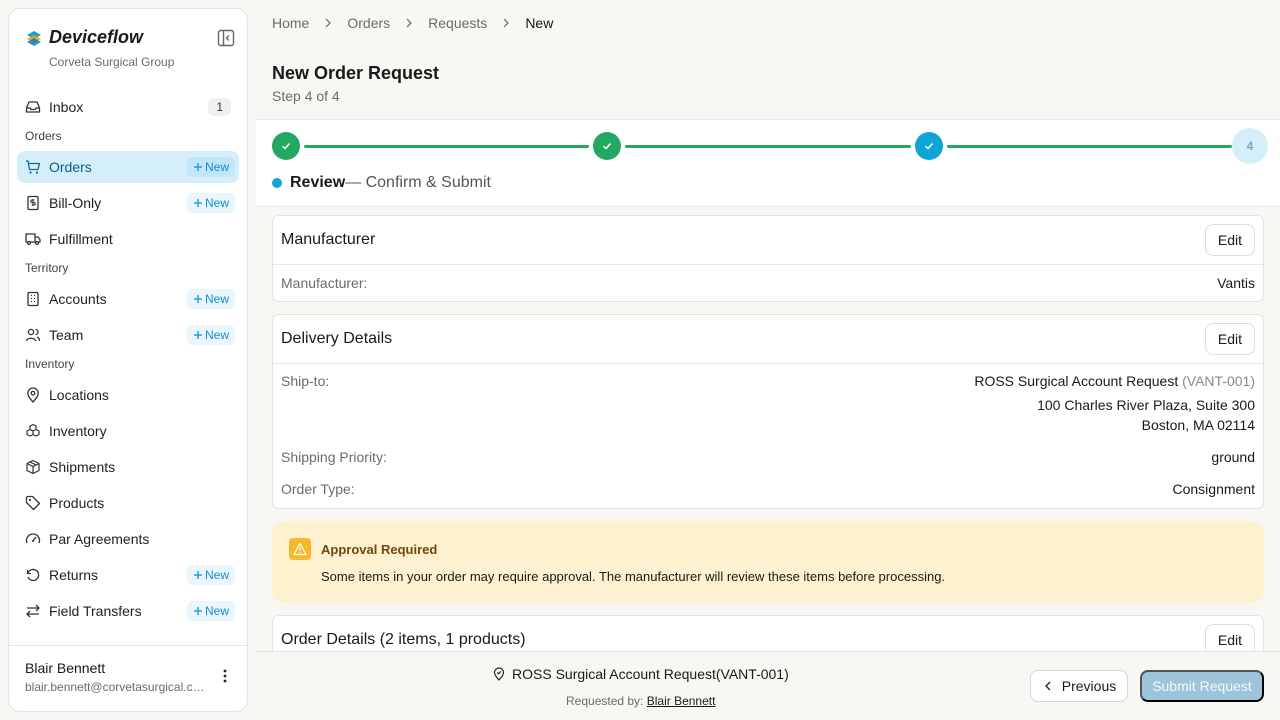 This screenshot has width=1280, height=720. Describe the element at coordinates (128, 239) in the screenshot. I see `sidebar-item-fulfillment: Fulfillment` at that location.